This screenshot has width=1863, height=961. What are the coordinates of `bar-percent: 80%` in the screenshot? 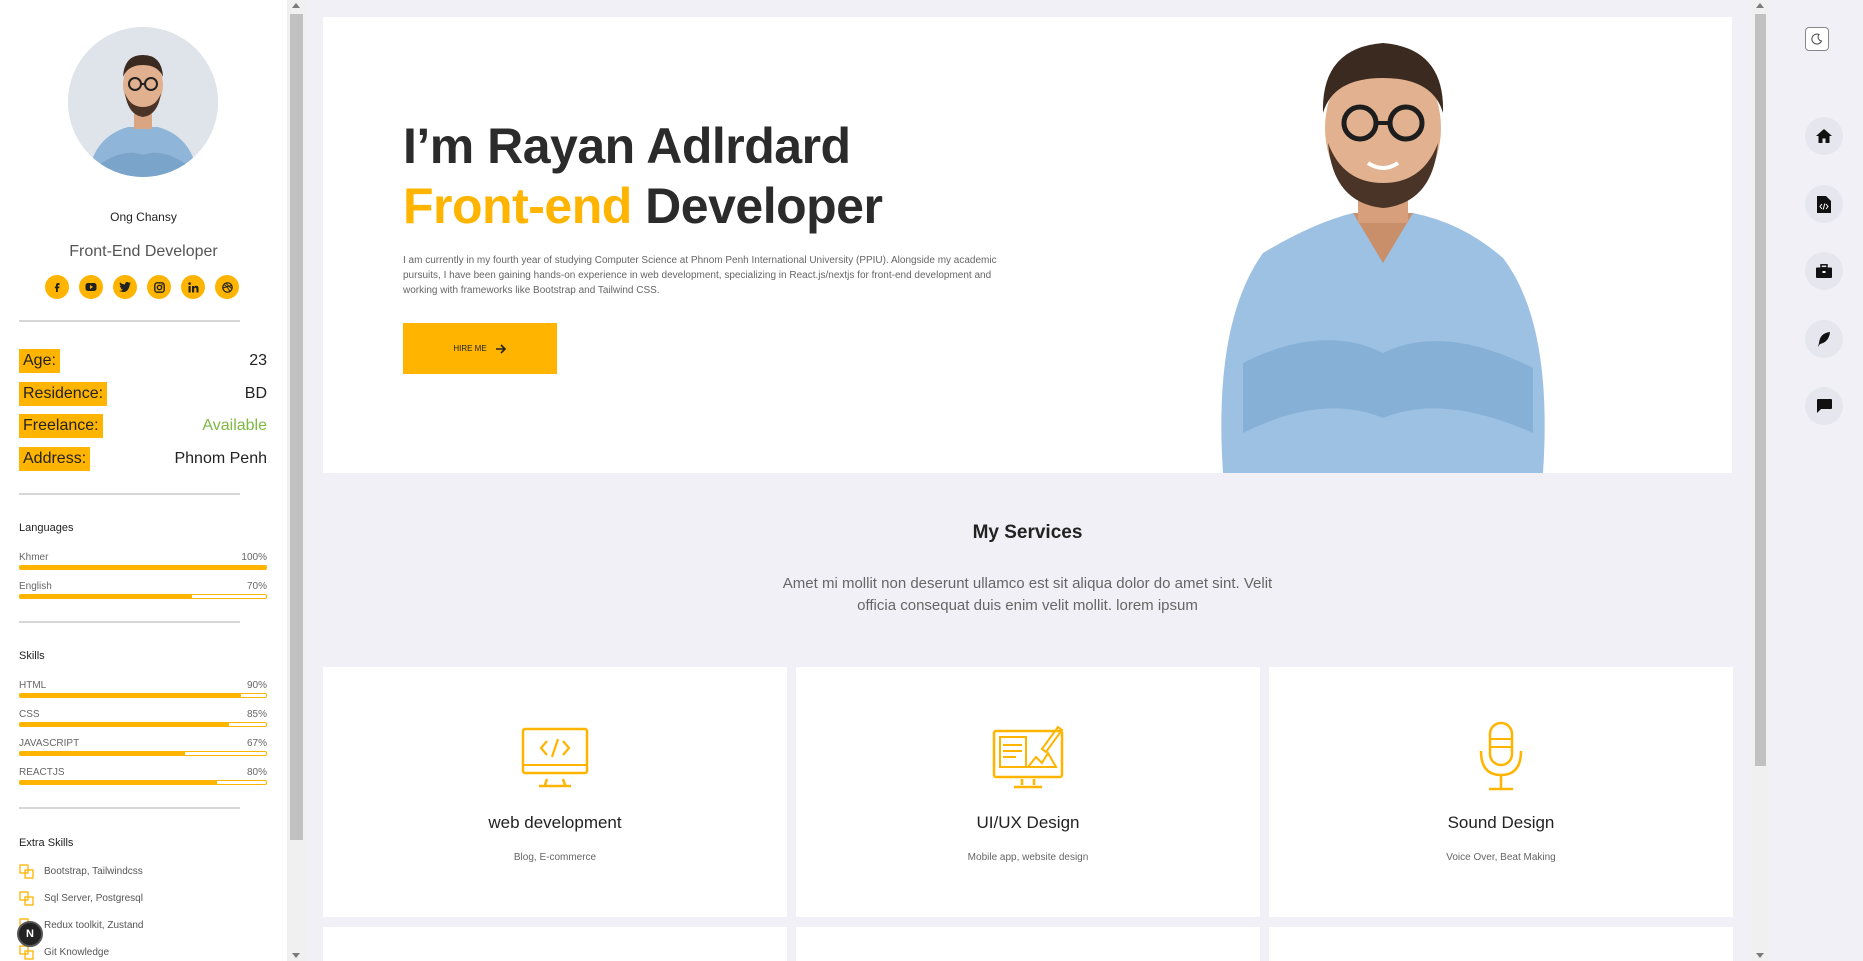 It's located at (256, 772).